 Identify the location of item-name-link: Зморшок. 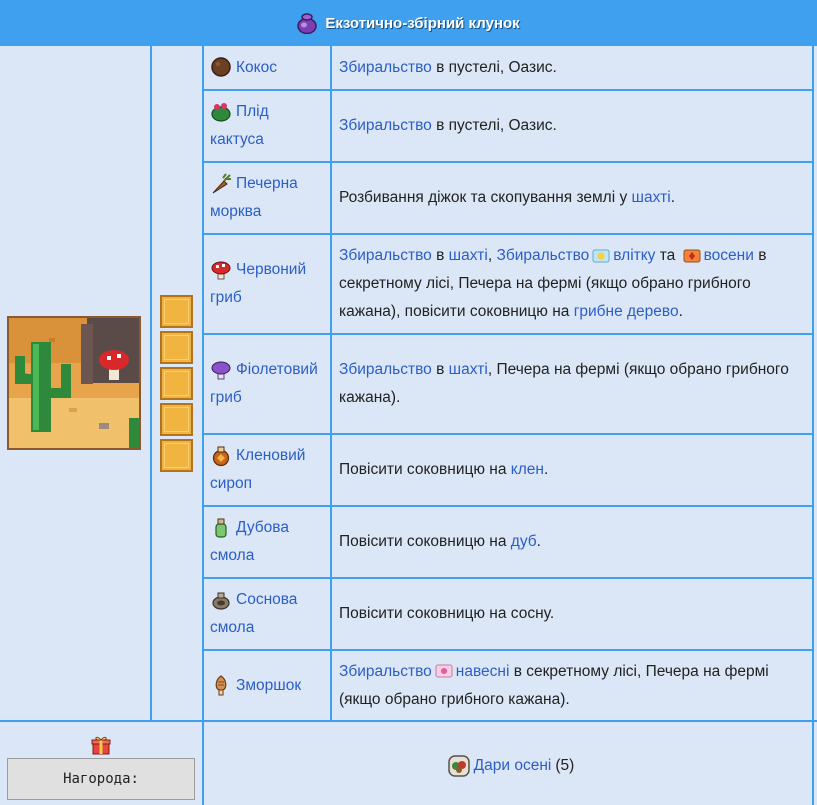
(268, 685).